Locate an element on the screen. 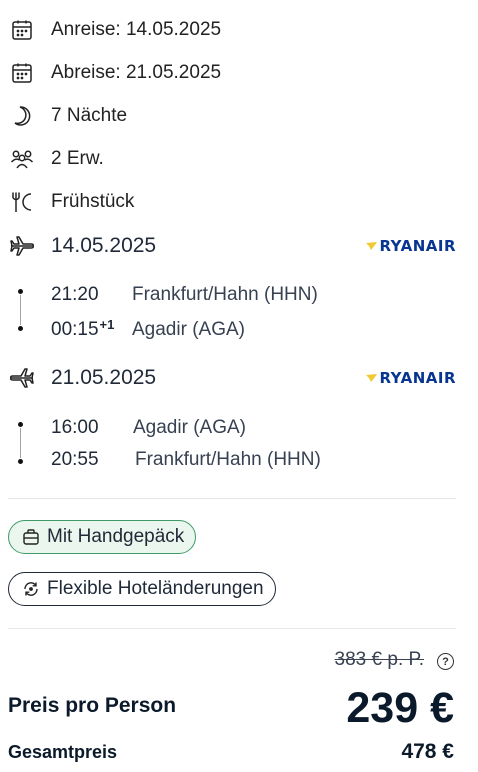 The width and height of the screenshot is (478, 772). departure-time: 16:00 is located at coordinates (75, 427).